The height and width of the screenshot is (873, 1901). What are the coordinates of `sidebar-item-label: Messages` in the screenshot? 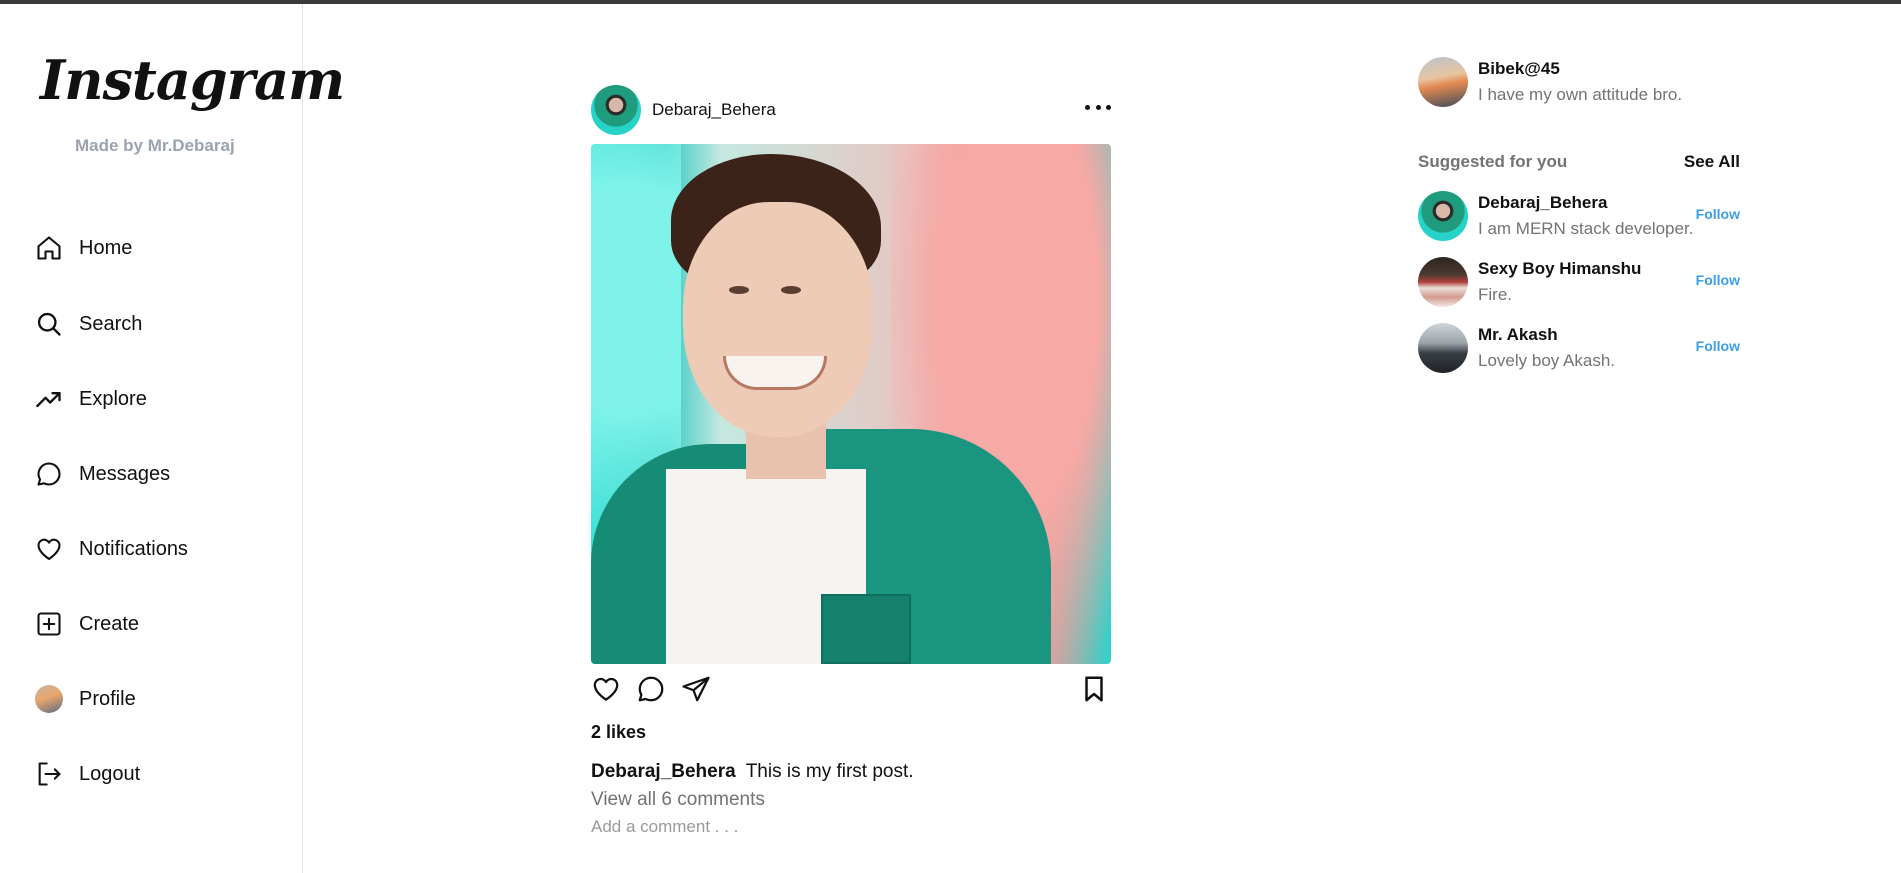 It's located at (125, 473).